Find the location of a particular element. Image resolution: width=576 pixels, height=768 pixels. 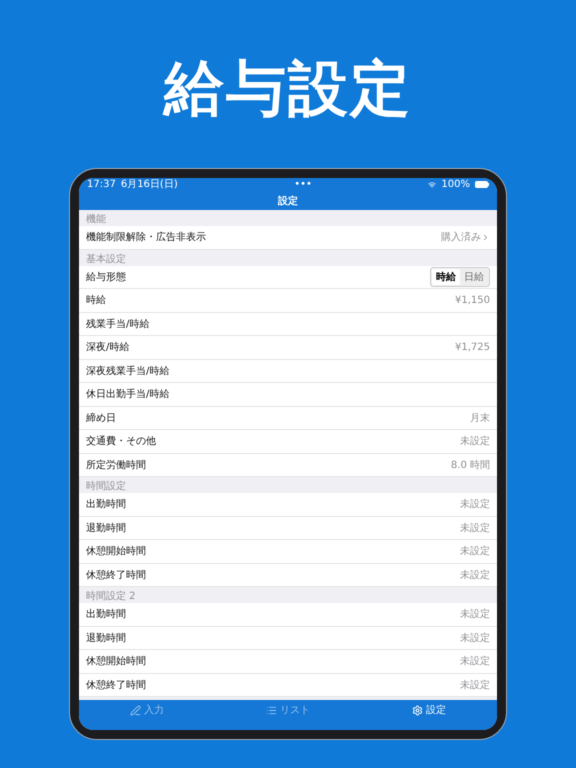

row-label: 締め日 is located at coordinates (101, 418).